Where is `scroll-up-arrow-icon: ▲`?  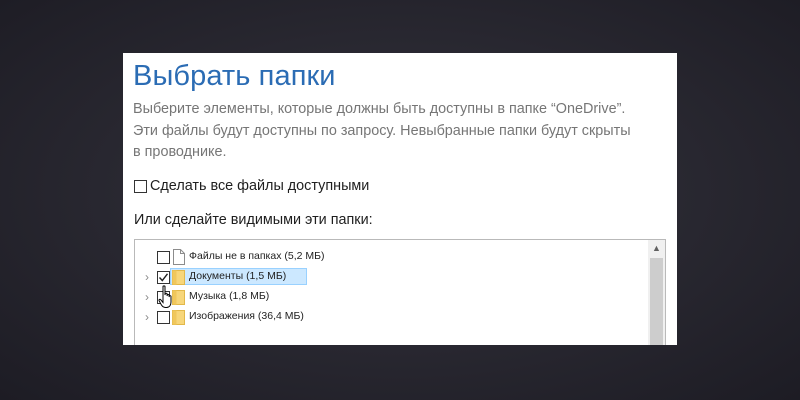
scroll-up-arrow-icon: ▲ is located at coordinates (656, 248).